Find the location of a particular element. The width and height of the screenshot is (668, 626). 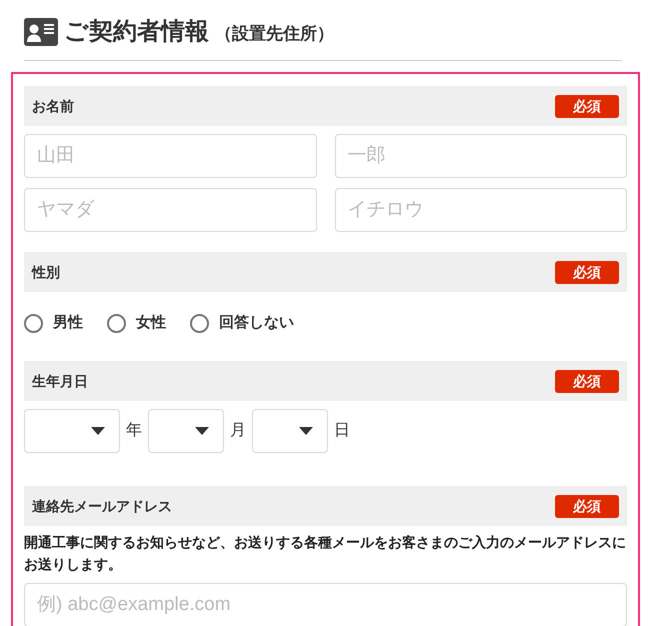

unit-label: 月 is located at coordinates (238, 431).